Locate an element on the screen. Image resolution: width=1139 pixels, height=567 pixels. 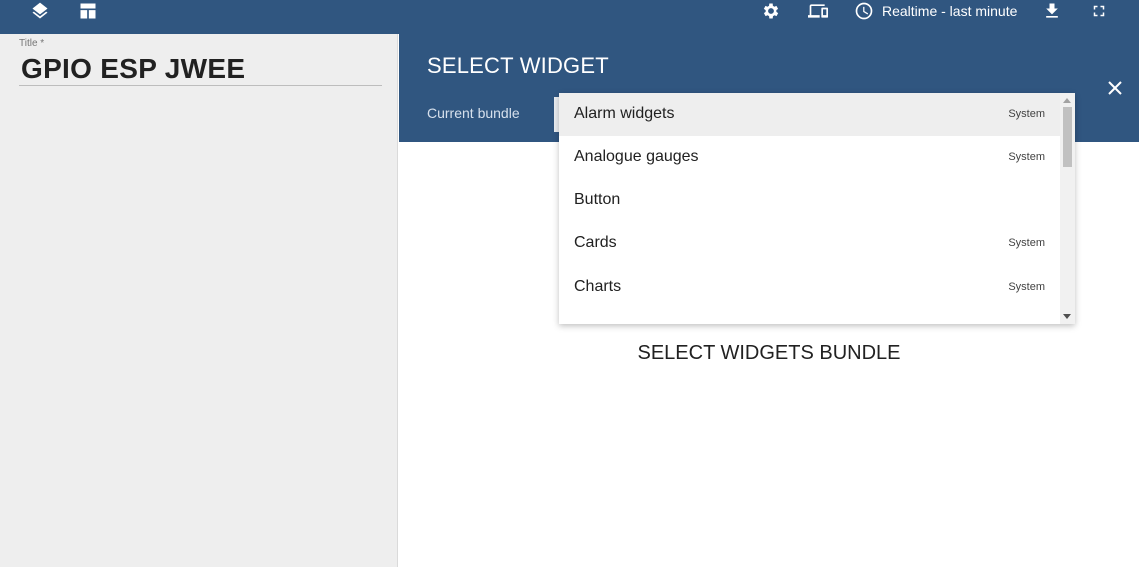
bundle-option-name: Alarm widgets is located at coordinates (624, 113).